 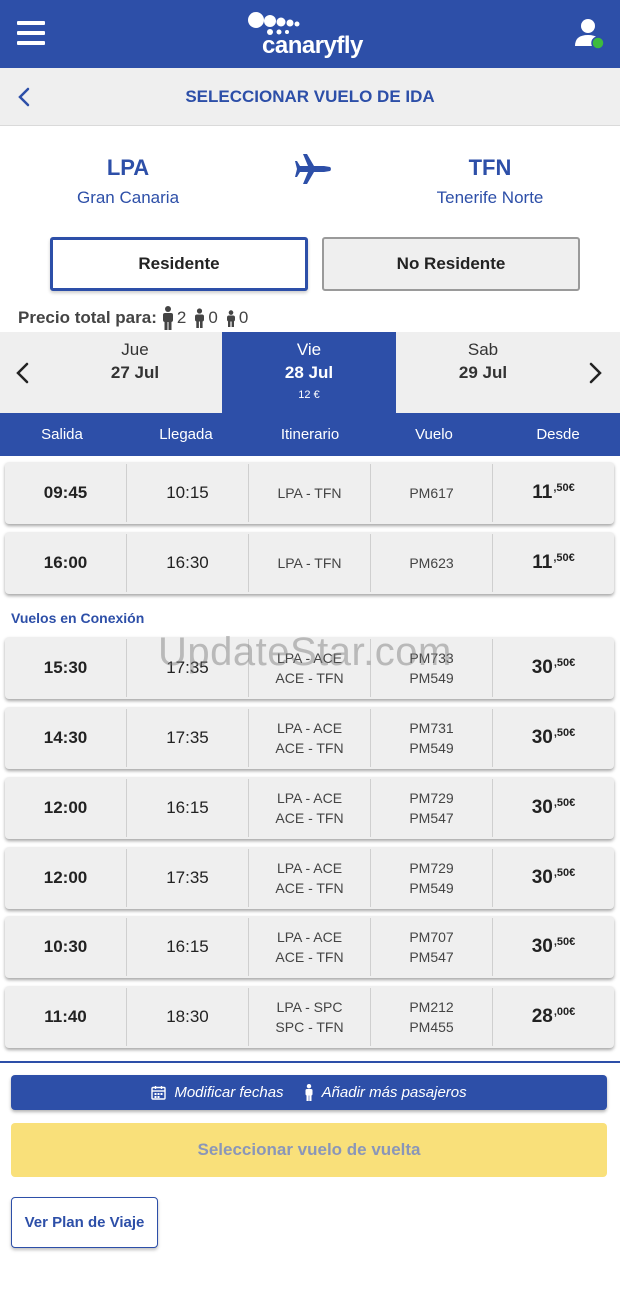 I want to click on date-option-selected: Vie 28 Jul 12 €, so click(x=309, y=372).